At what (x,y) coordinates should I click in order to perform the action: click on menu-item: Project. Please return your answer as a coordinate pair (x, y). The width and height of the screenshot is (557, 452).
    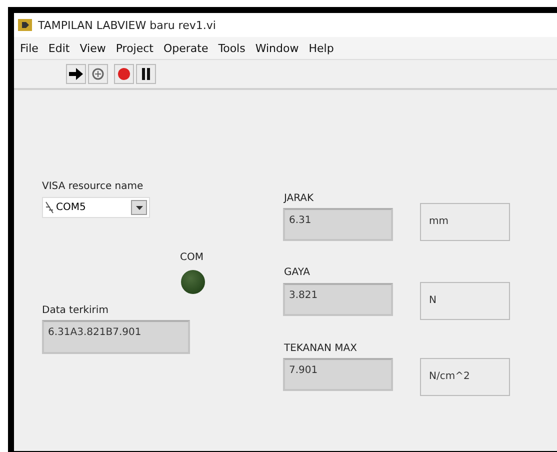
    Looking at the image, I should click on (135, 48).